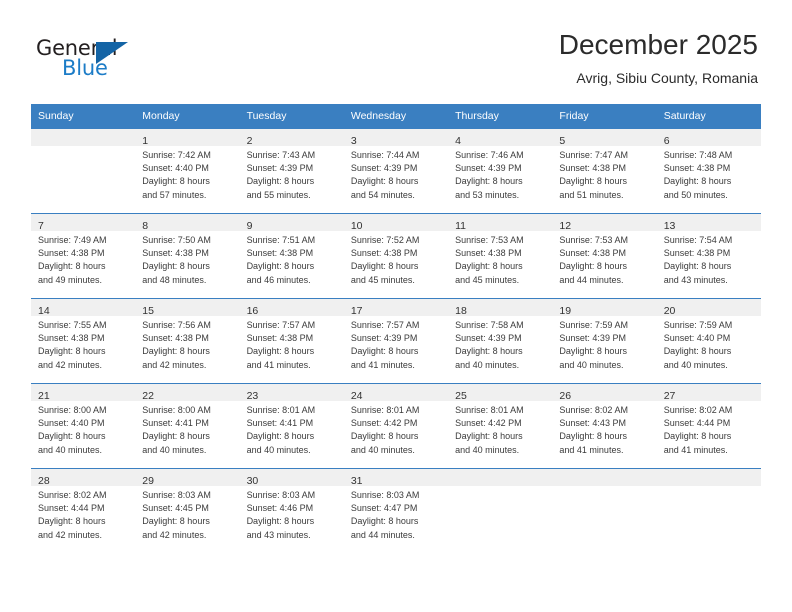  What do you see at coordinates (396, 478) in the screenshot?
I see `day-number-bar: 31` at bounding box center [396, 478].